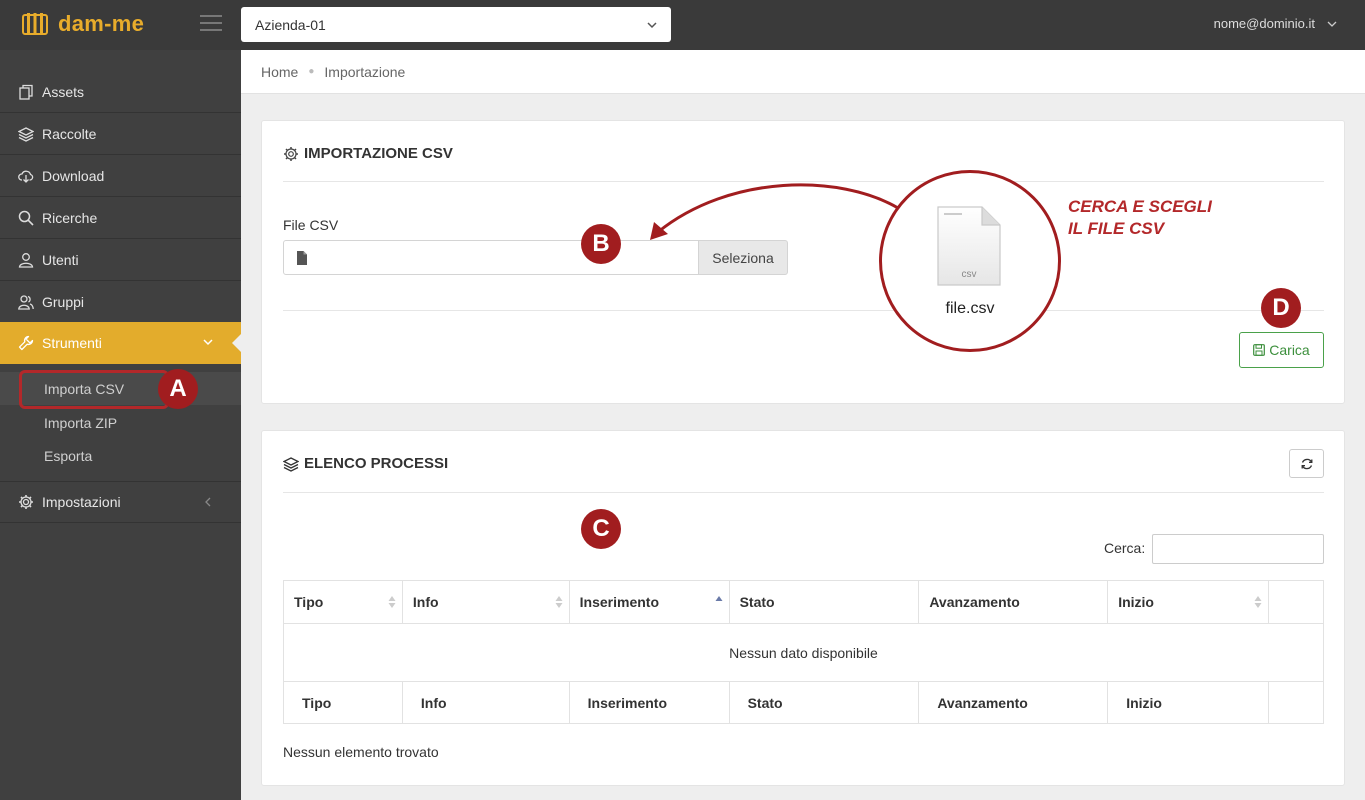  What do you see at coordinates (1275, 23) in the screenshot?
I see `user-menu: nome@dominio.it` at bounding box center [1275, 23].